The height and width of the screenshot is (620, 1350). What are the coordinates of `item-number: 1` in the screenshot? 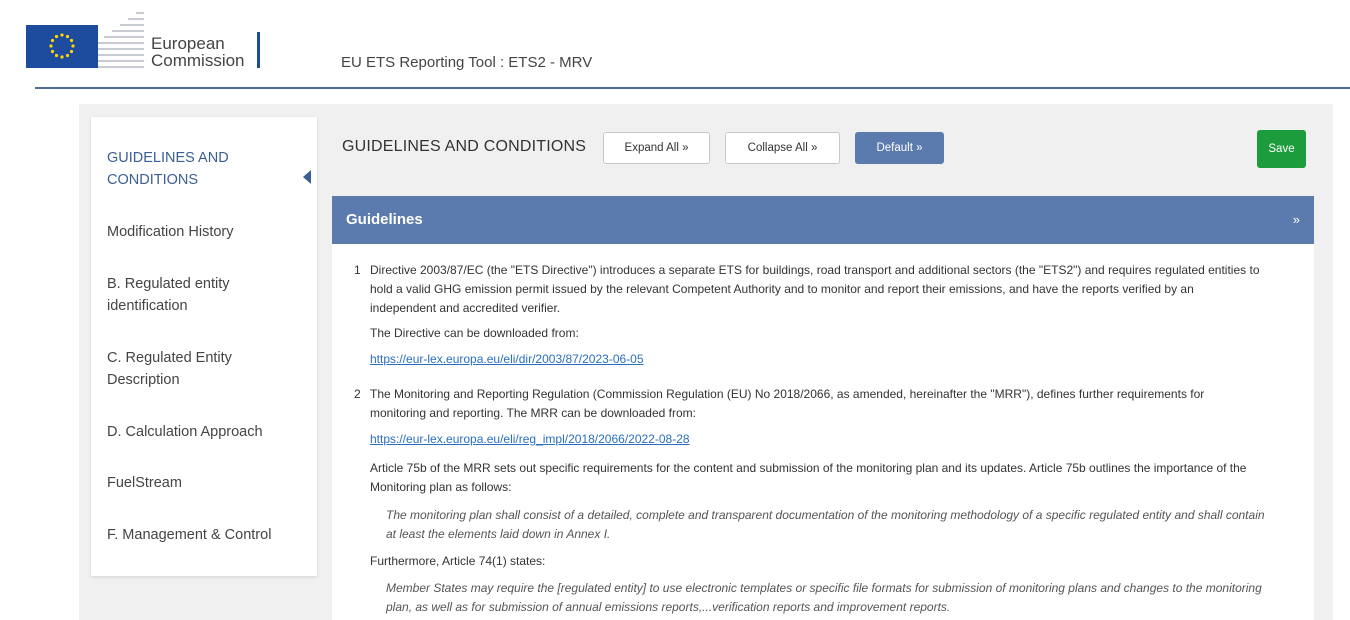 It's located at (357, 270).